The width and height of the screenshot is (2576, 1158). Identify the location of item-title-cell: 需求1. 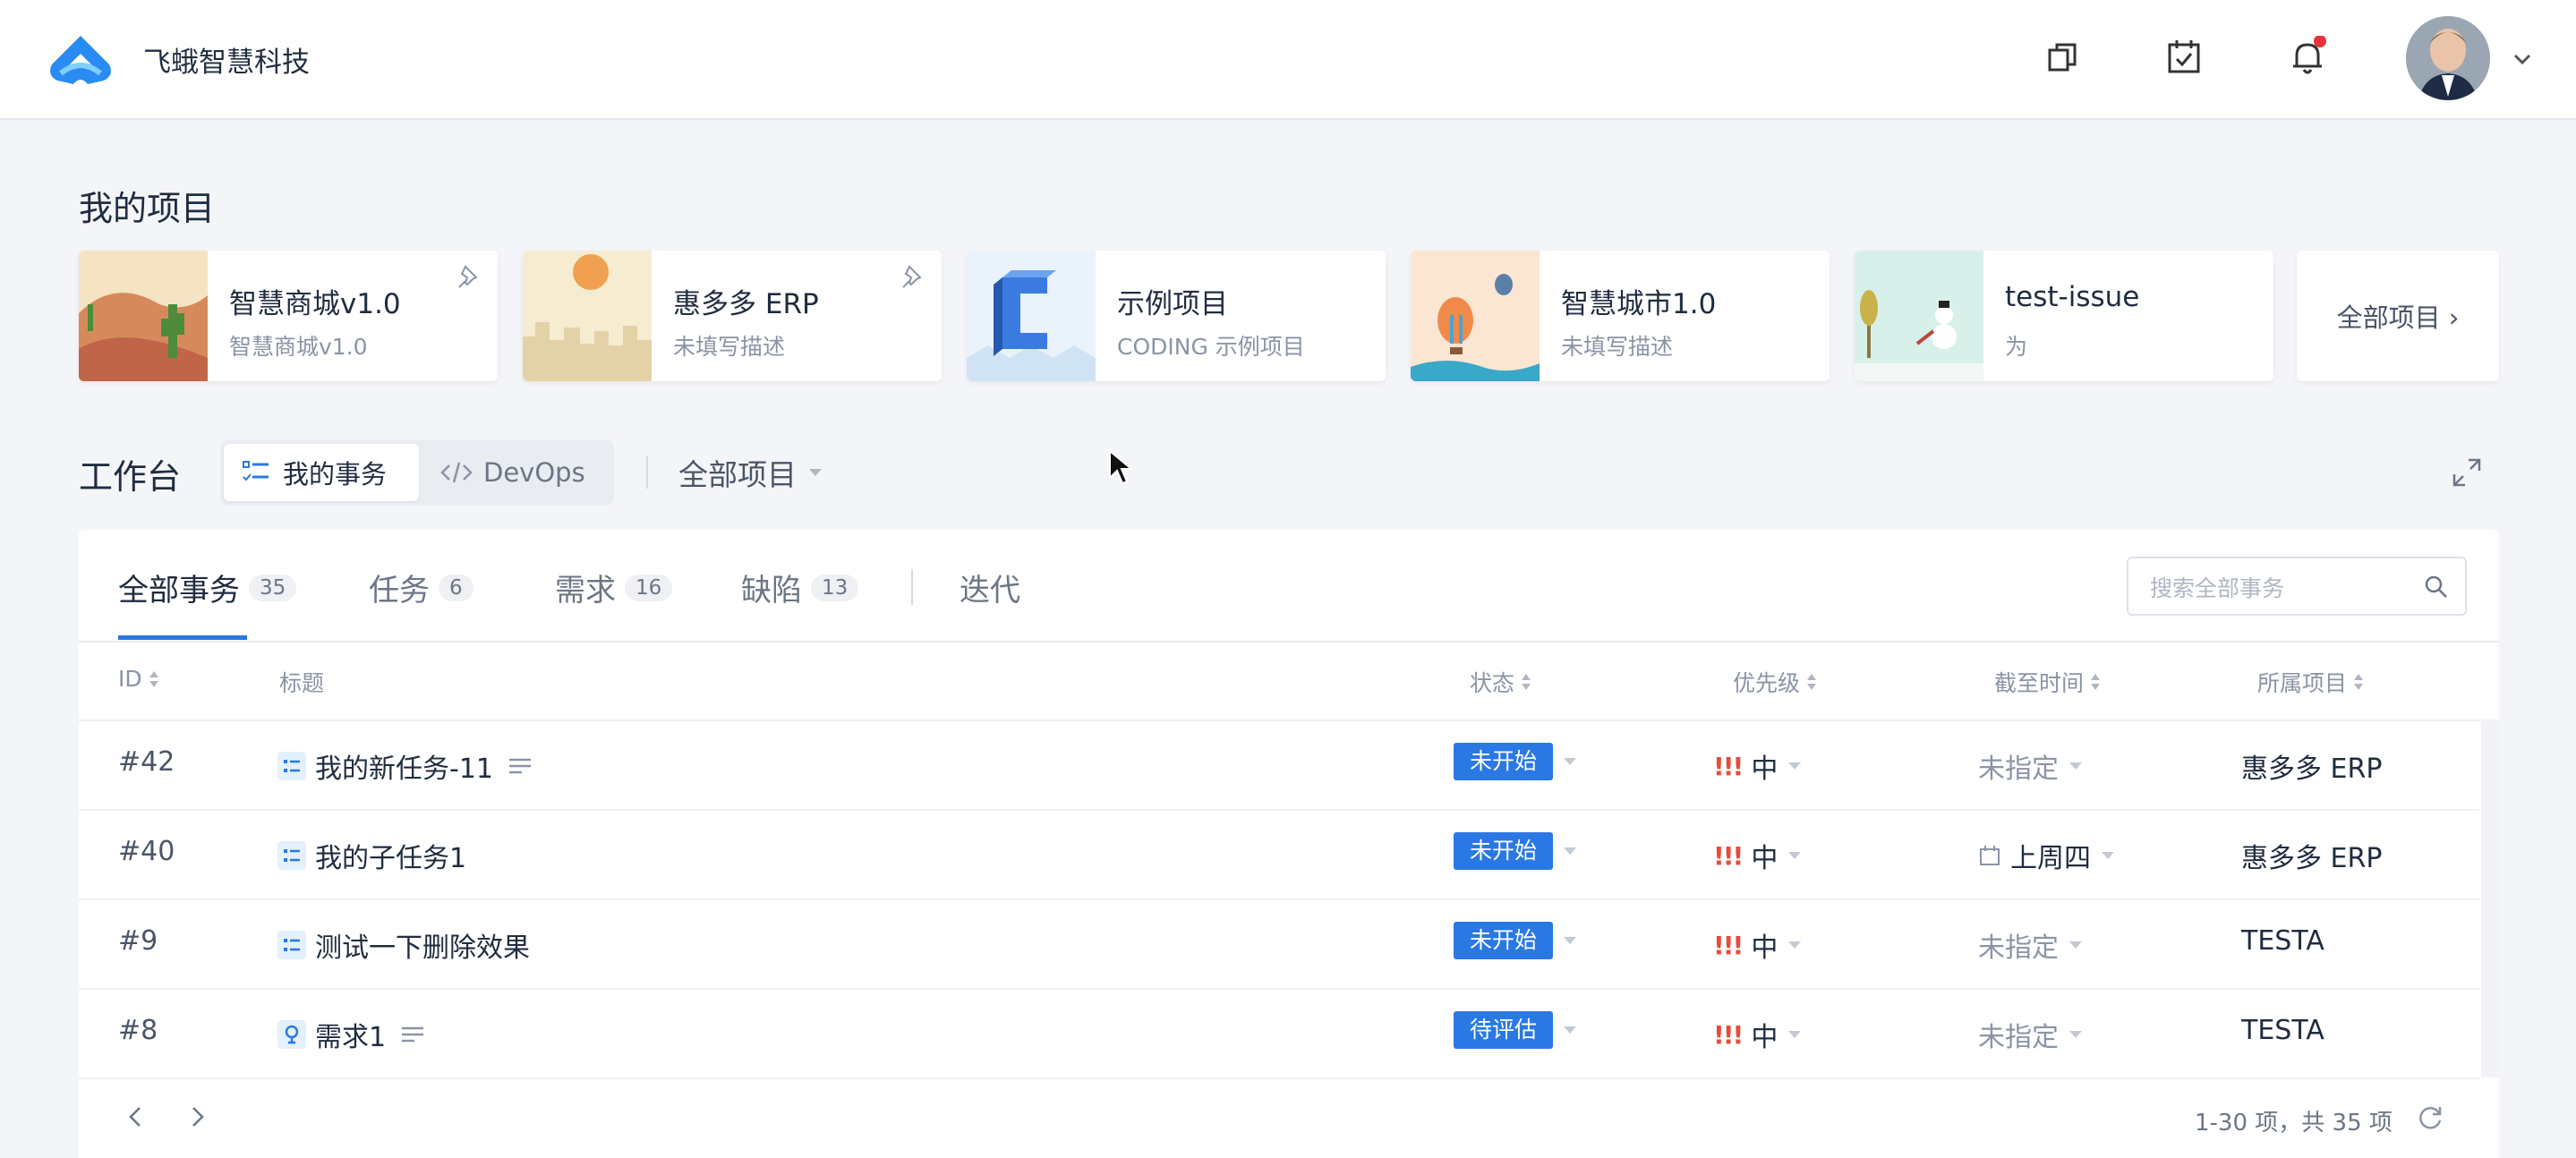
(351, 1034).